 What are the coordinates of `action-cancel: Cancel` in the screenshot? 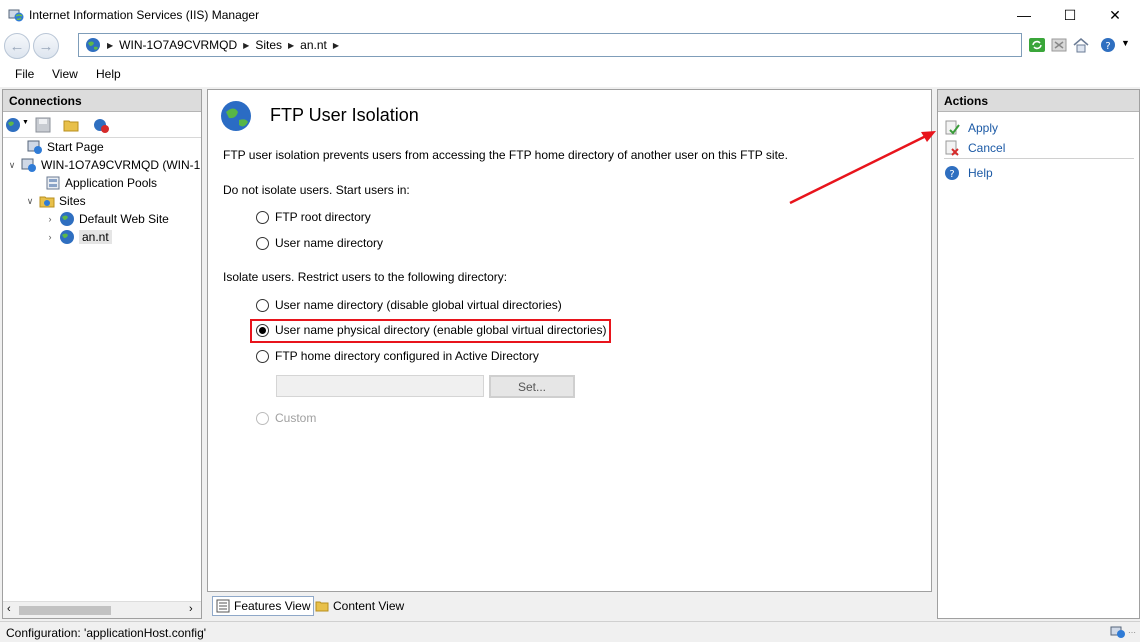 It's located at (974, 148).